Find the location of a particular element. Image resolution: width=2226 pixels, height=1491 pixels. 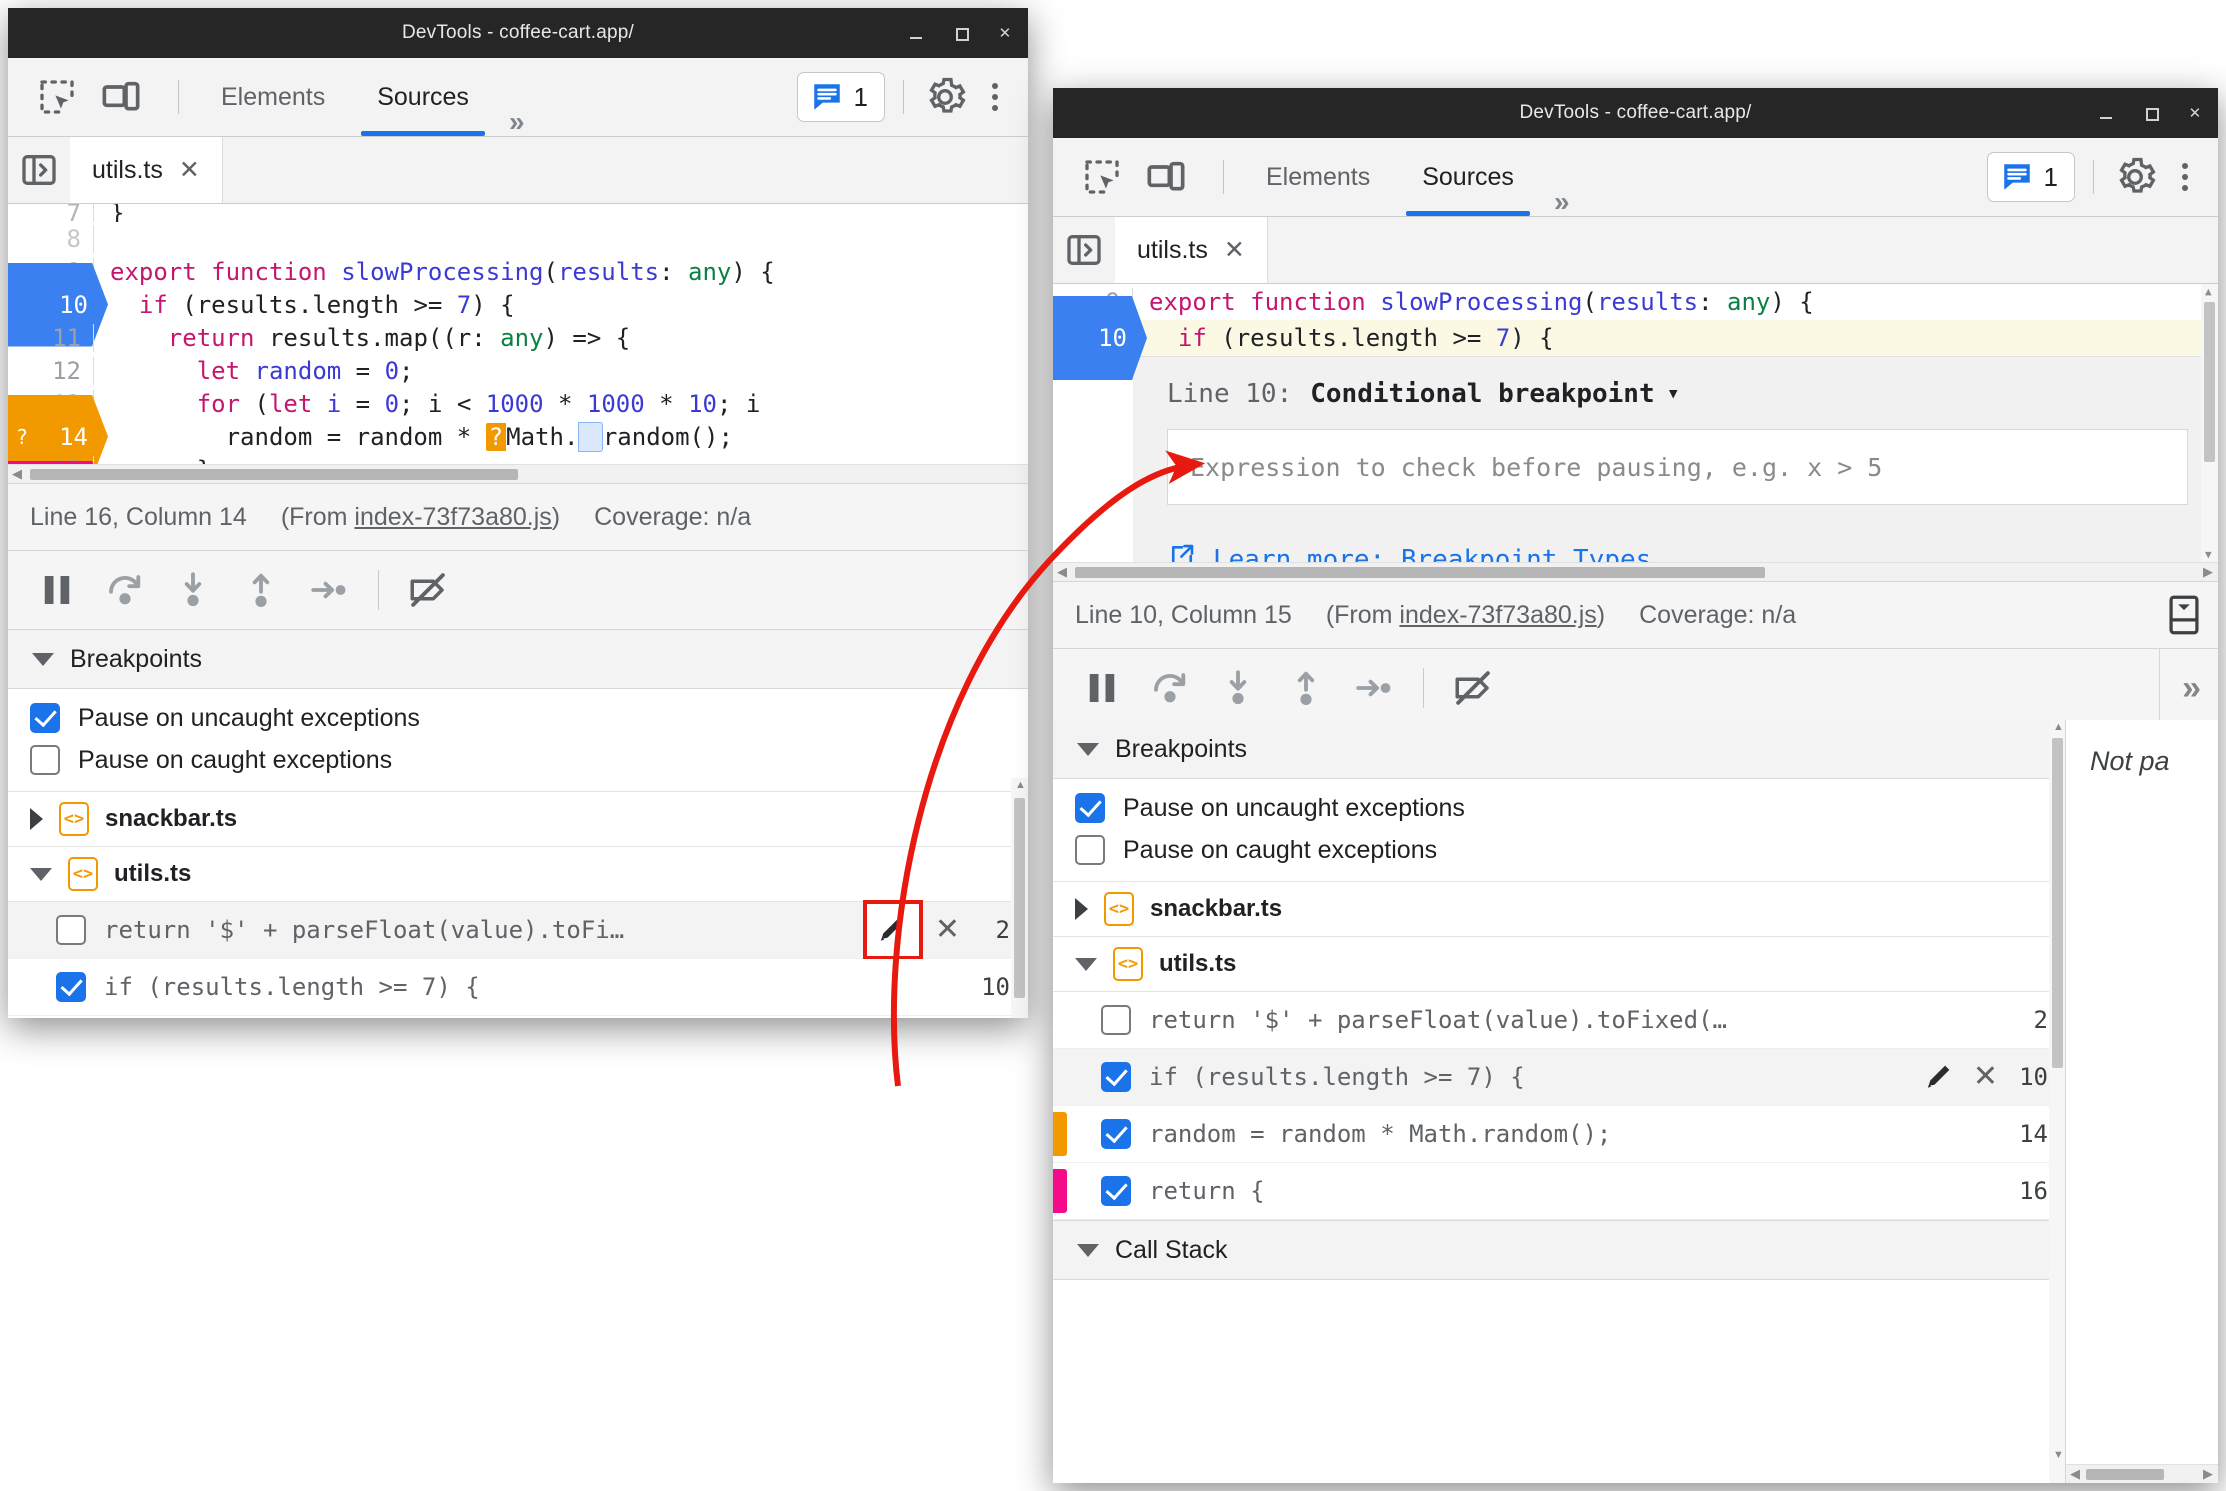

back-editor-horizontal-scrollbar: ◀ is located at coordinates (518, 473).